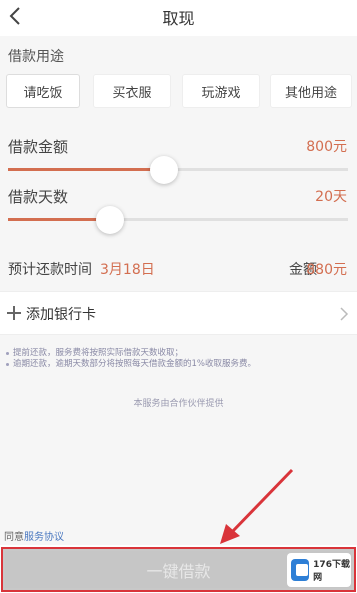 The height and width of the screenshot is (593, 357). What do you see at coordinates (38, 197) in the screenshot?
I see `days-label: 借款天数` at bounding box center [38, 197].